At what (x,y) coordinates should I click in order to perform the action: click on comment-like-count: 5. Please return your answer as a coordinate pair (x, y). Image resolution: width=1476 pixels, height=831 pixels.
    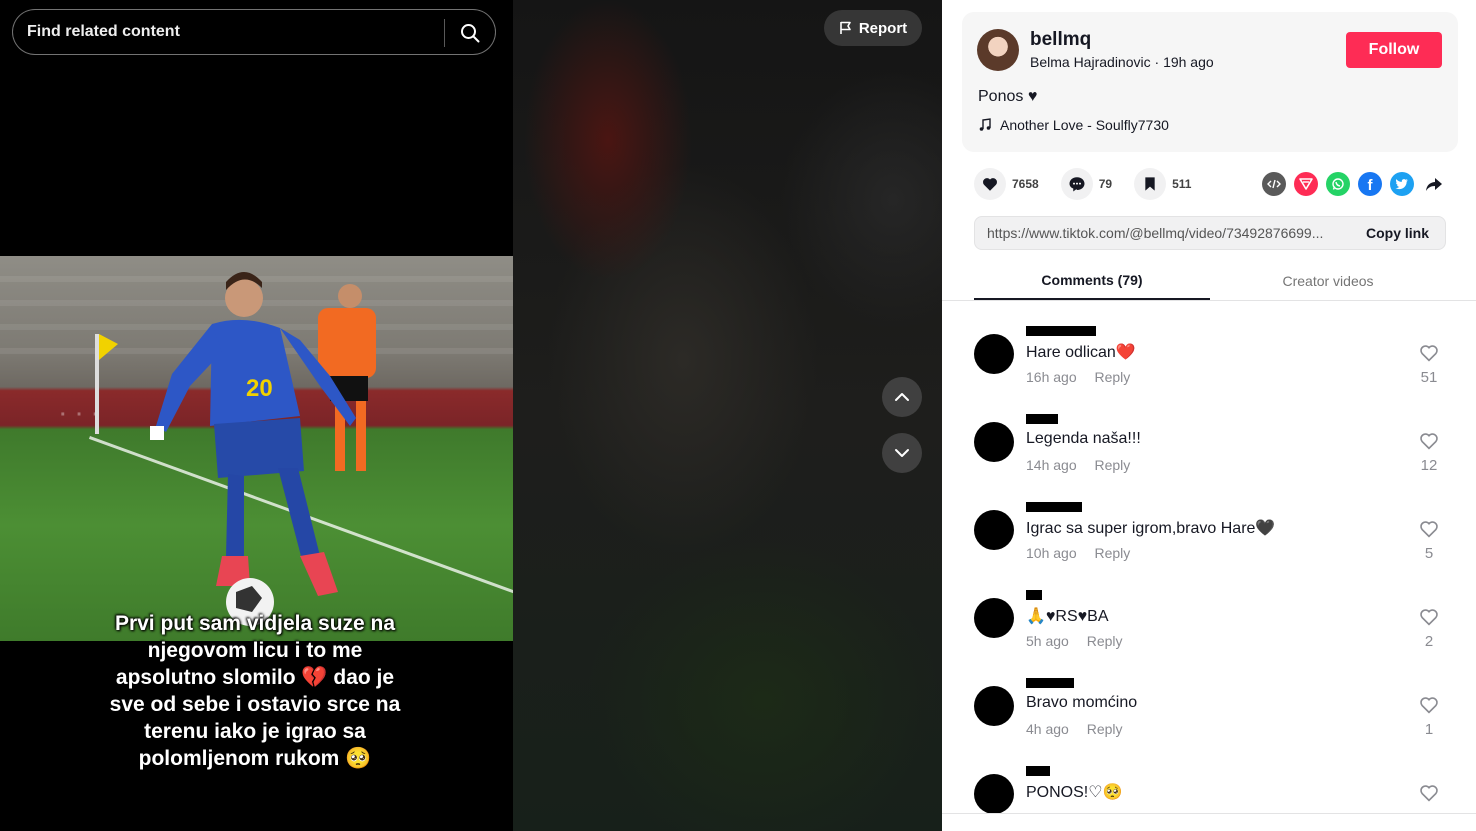
    Looking at the image, I should click on (1429, 553).